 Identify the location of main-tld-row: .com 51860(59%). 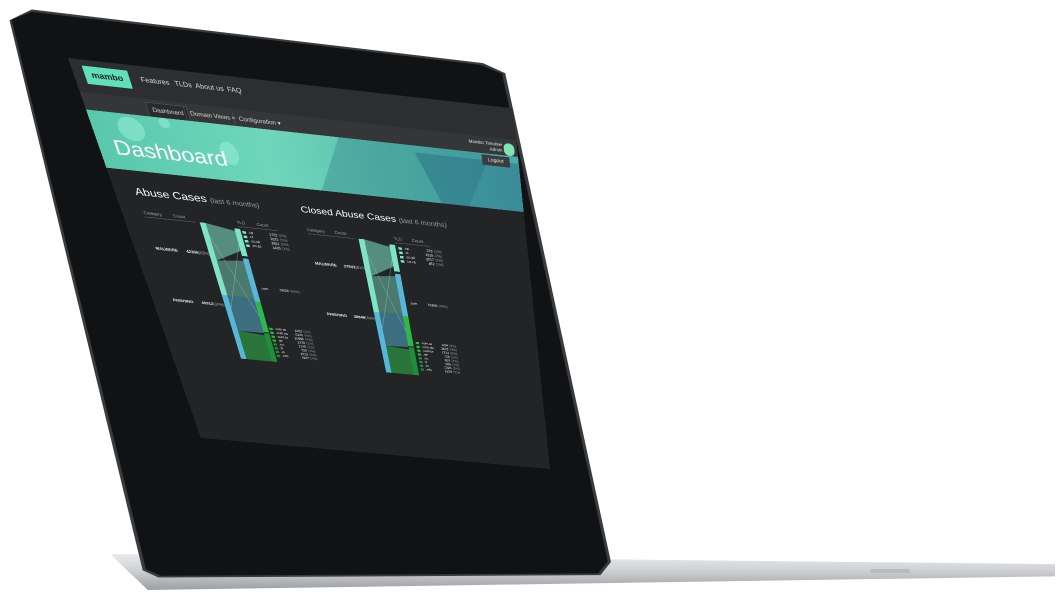
(429, 305).